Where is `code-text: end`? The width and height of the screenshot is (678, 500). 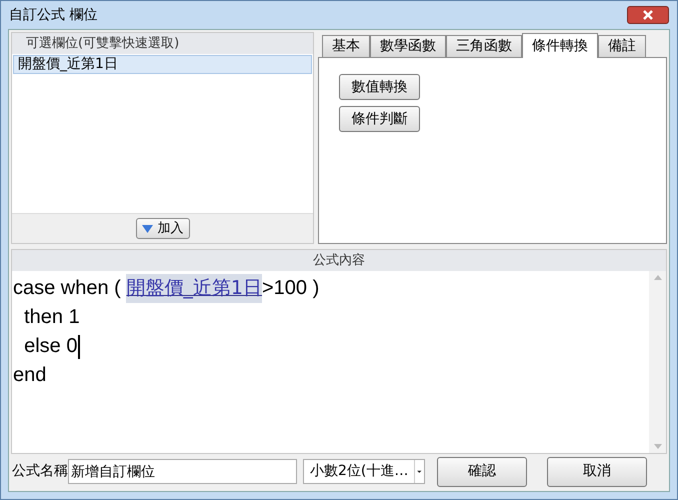 code-text: end is located at coordinates (29, 375).